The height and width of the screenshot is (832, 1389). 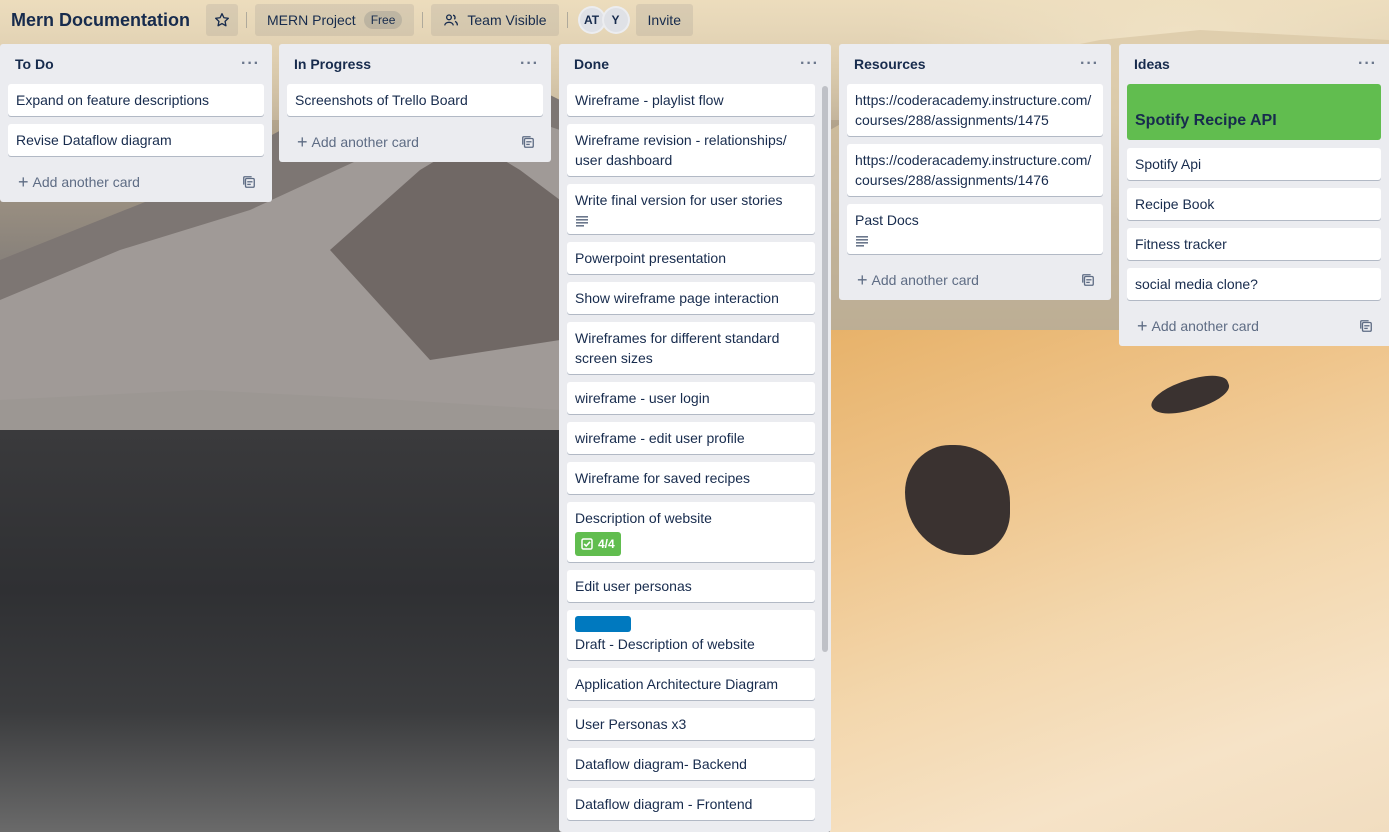 I want to click on card: Wireframe - playlist flow, so click(x=691, y=100).